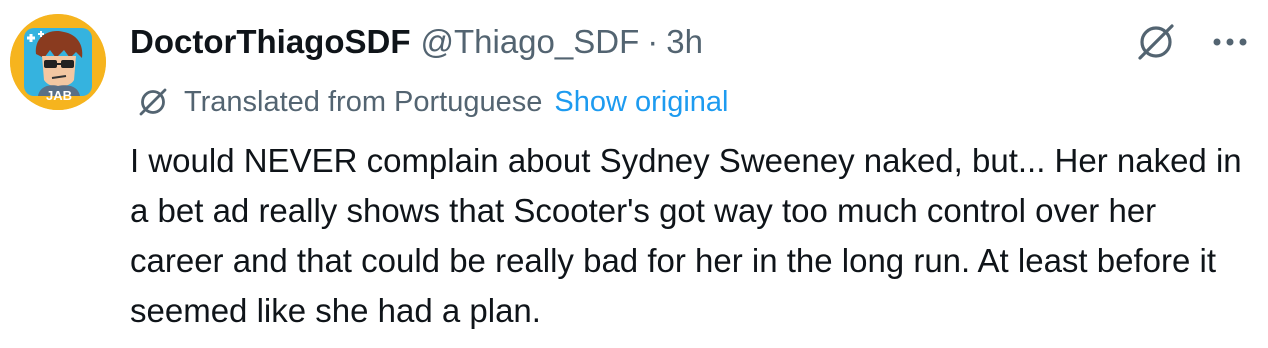 This screenshot has width=1268, height=348. I want to click on more-icon, so click(1230, 42).